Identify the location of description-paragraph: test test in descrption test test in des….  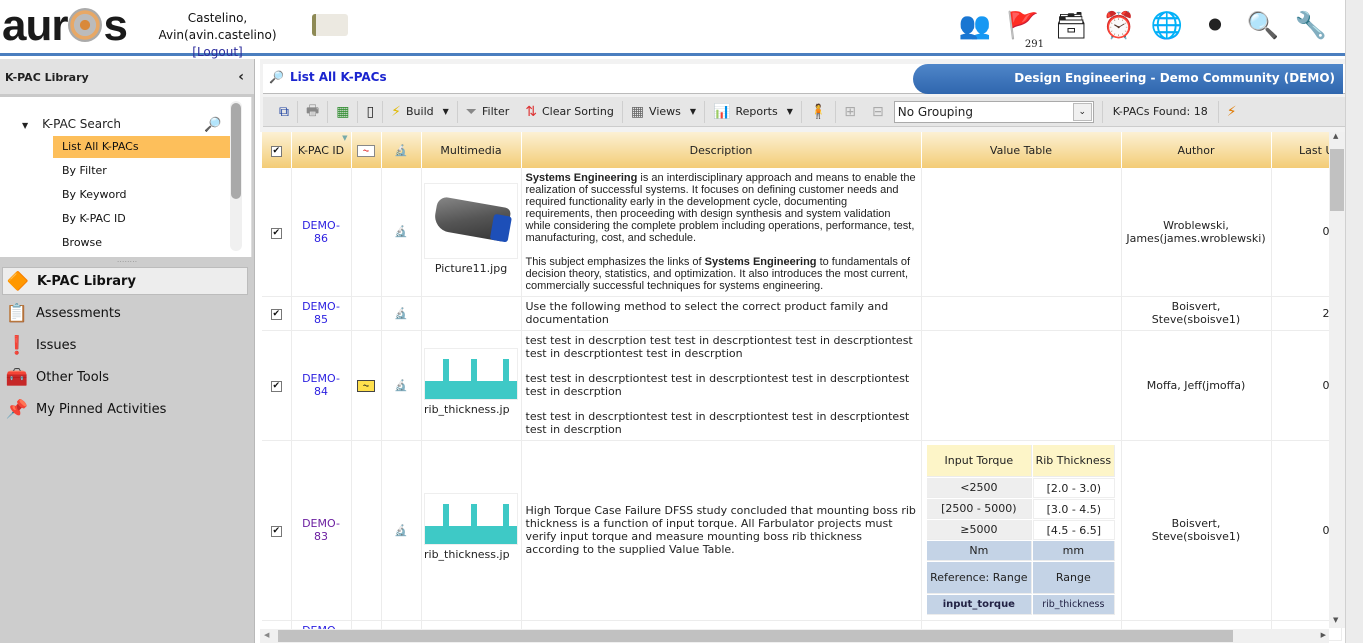
(719, 347).